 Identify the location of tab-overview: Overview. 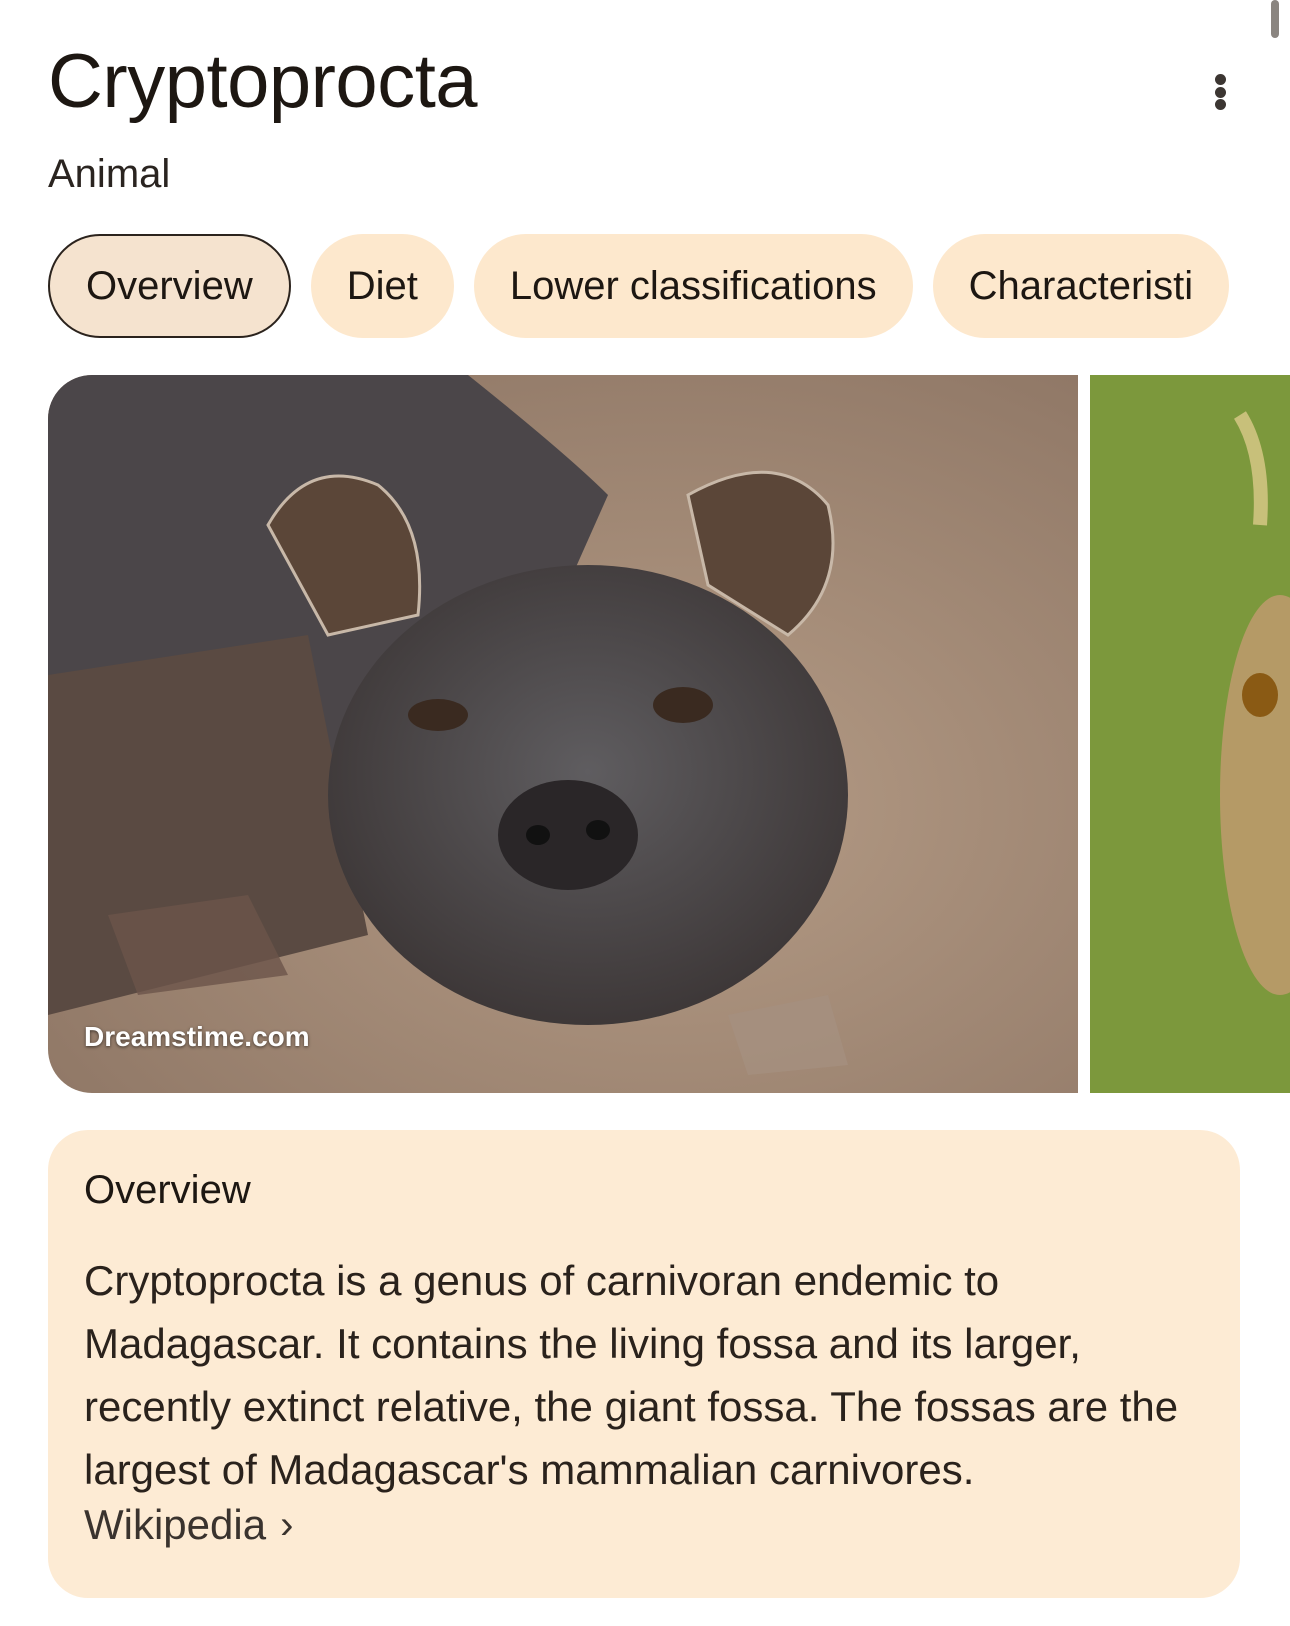
(169, 286).